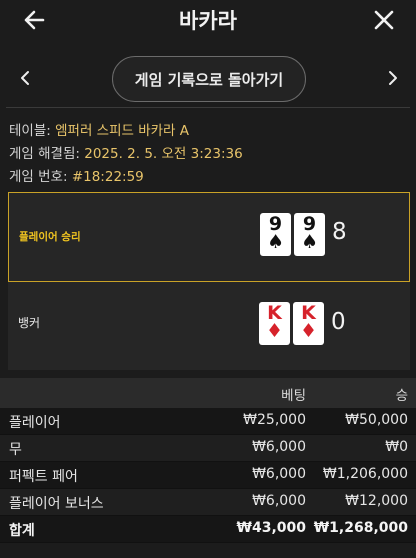  Describe the element at coordinates (56, 504) in the screenshot. I see `bet-type: 플레이어 보너스` at that location.